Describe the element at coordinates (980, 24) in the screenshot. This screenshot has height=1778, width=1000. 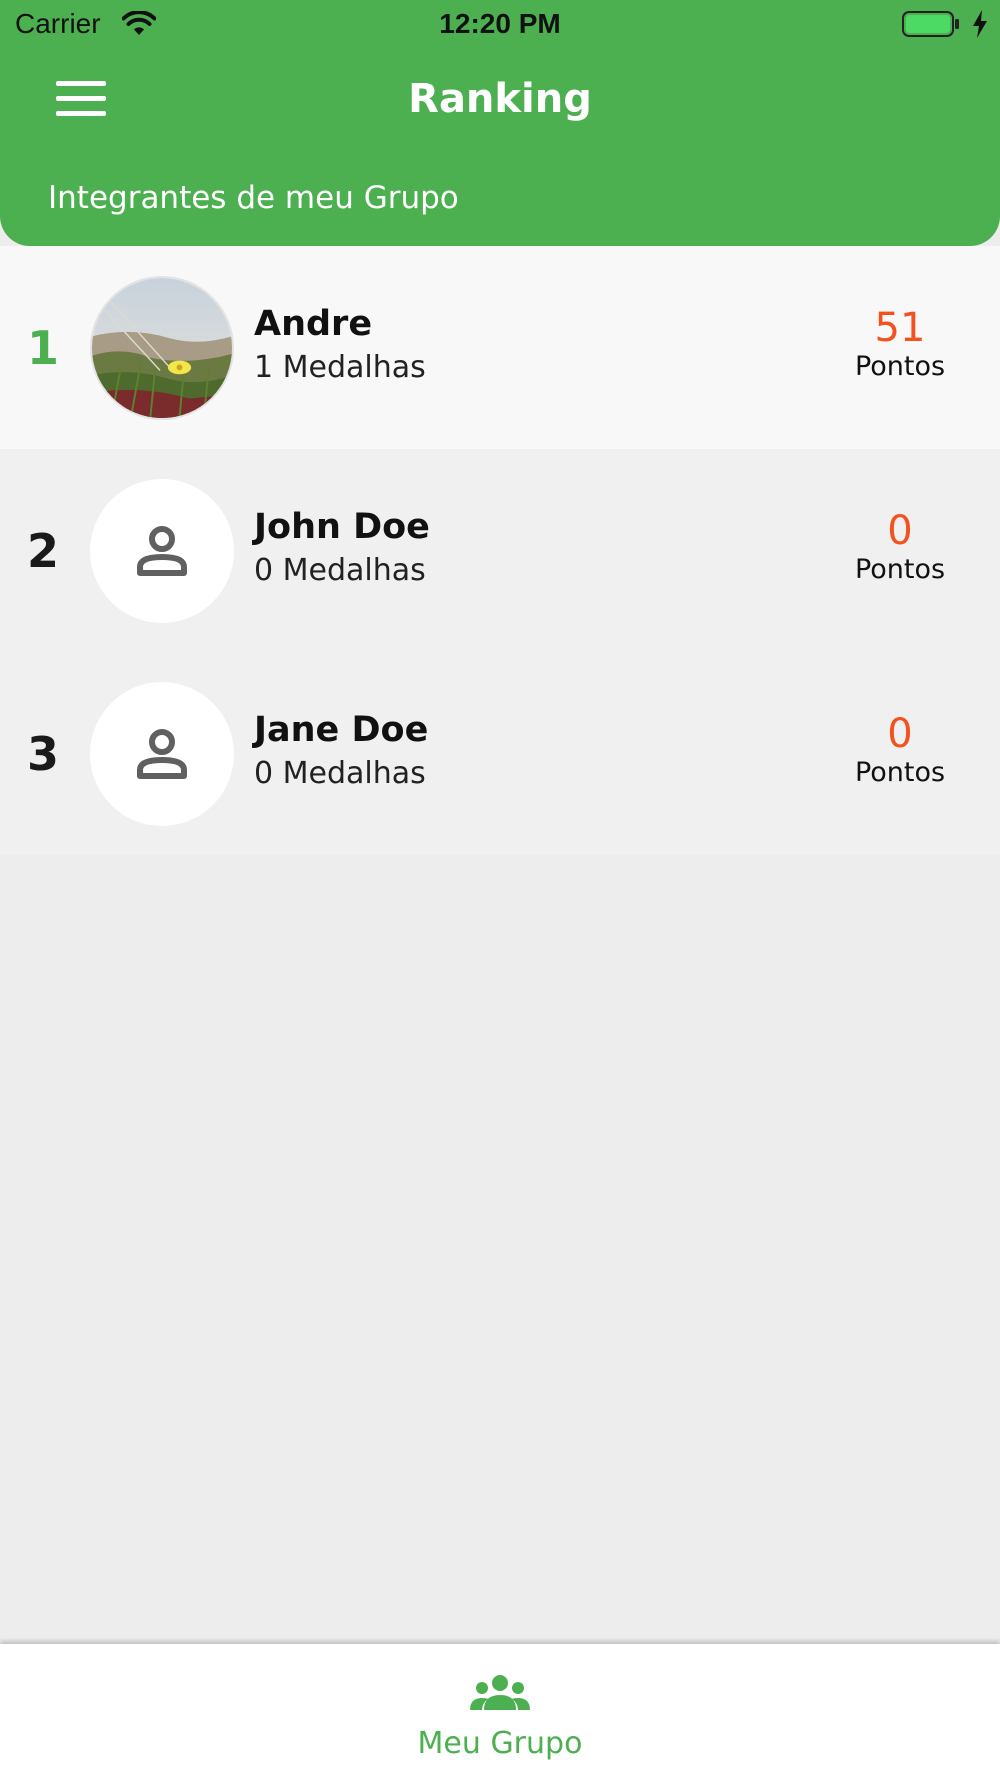
I see `charging-icon` at that location.